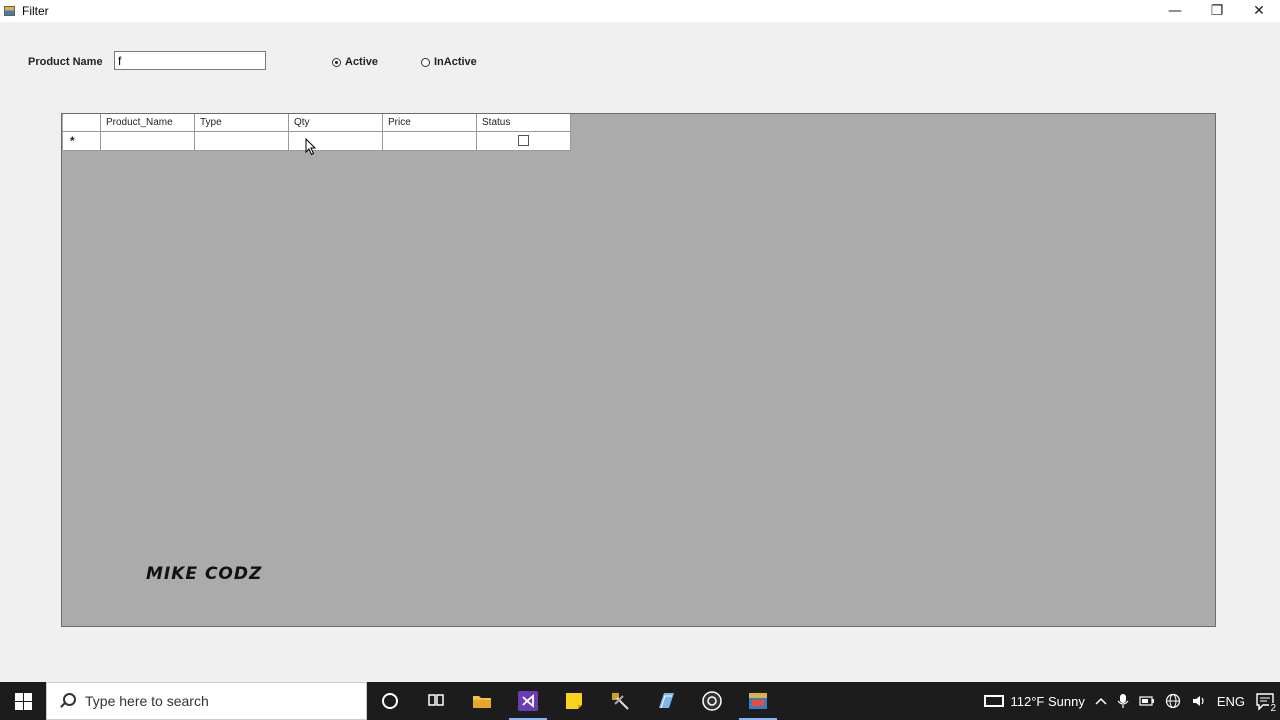 The image size is (1280, 720). I want to click on chevron-up-icon, so click(1101, 701).